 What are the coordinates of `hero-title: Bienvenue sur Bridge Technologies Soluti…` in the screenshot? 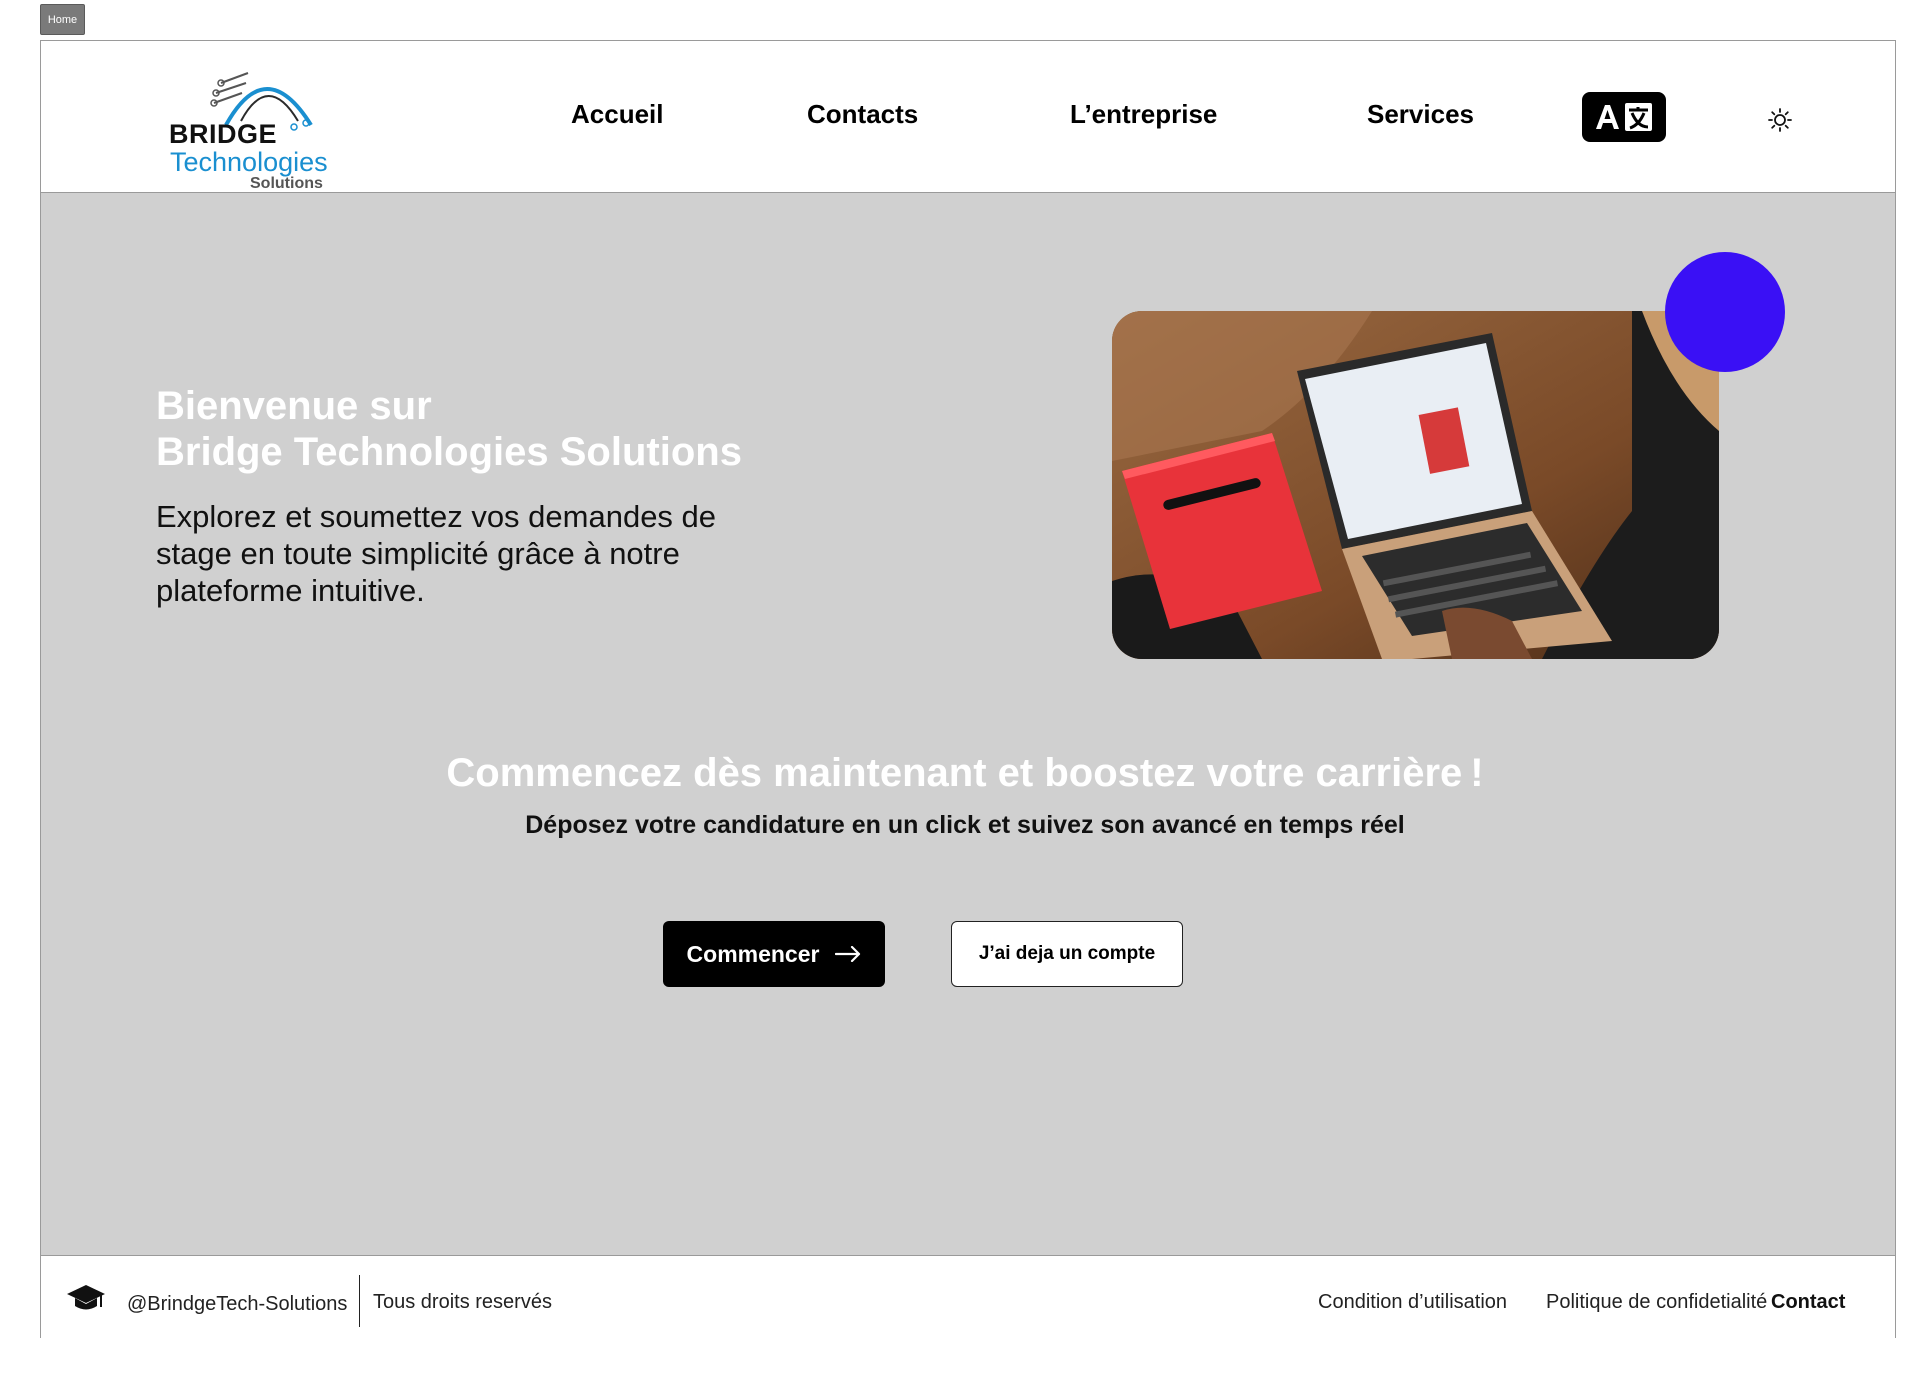 It's located at (449, 429).